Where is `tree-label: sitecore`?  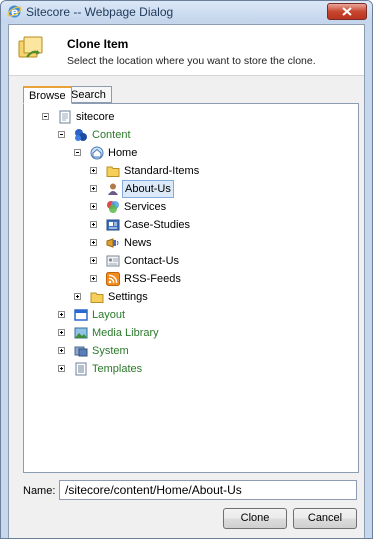
tree-label: sitecore is located at coordinates (95, 117).